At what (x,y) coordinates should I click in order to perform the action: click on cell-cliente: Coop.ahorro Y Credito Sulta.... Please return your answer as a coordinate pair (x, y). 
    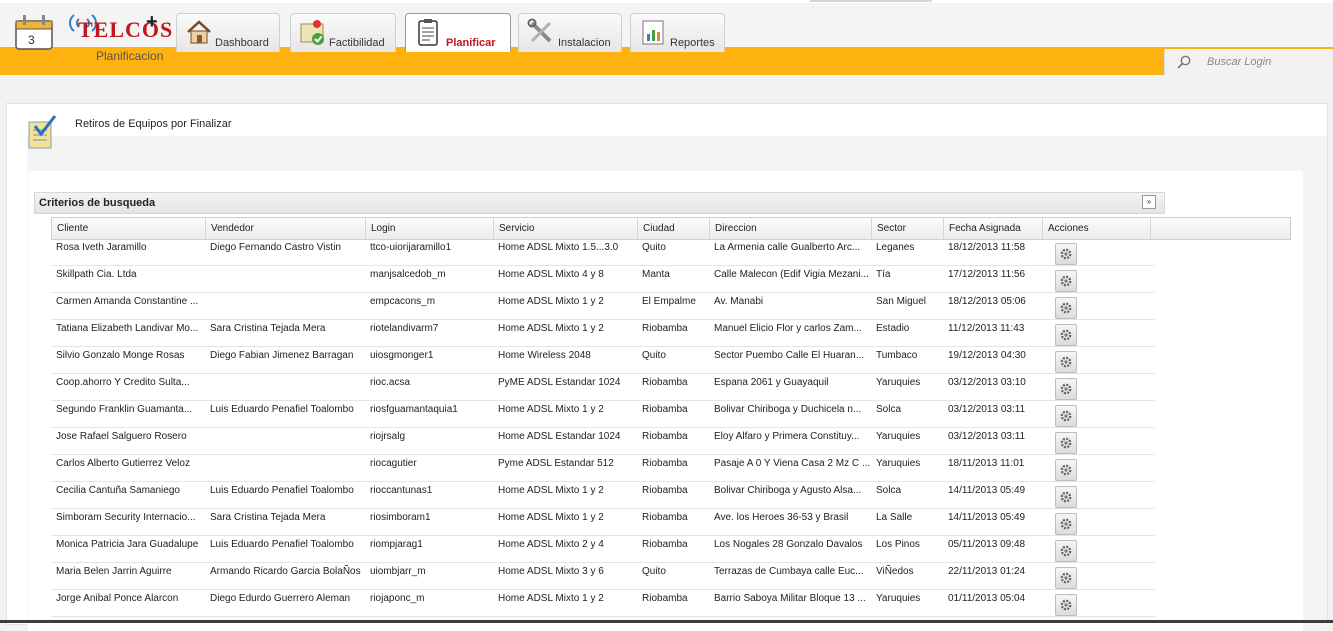
    Looking at the image, I should click on (123, 382).